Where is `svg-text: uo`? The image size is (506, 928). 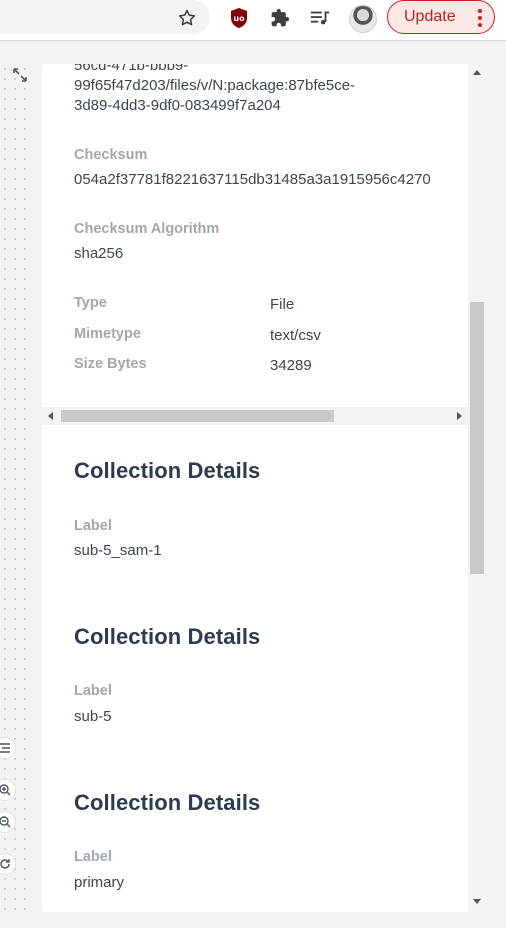
svg-text: uo is located at coordinates (239, 18).